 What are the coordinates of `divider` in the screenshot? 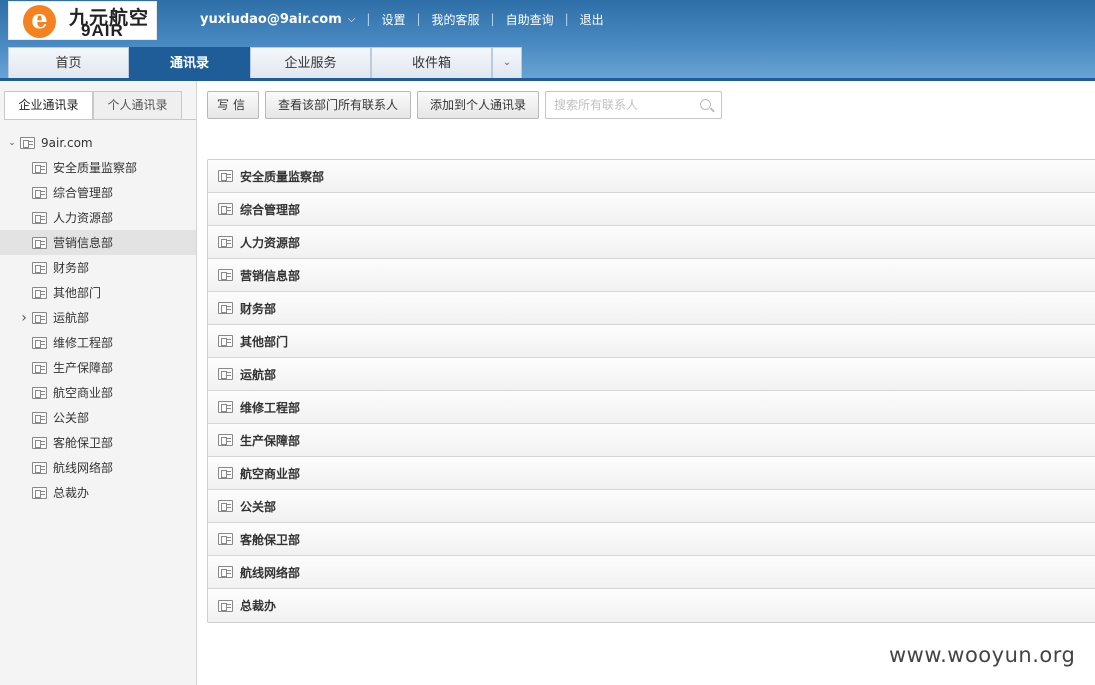 It's located at (100, 119).